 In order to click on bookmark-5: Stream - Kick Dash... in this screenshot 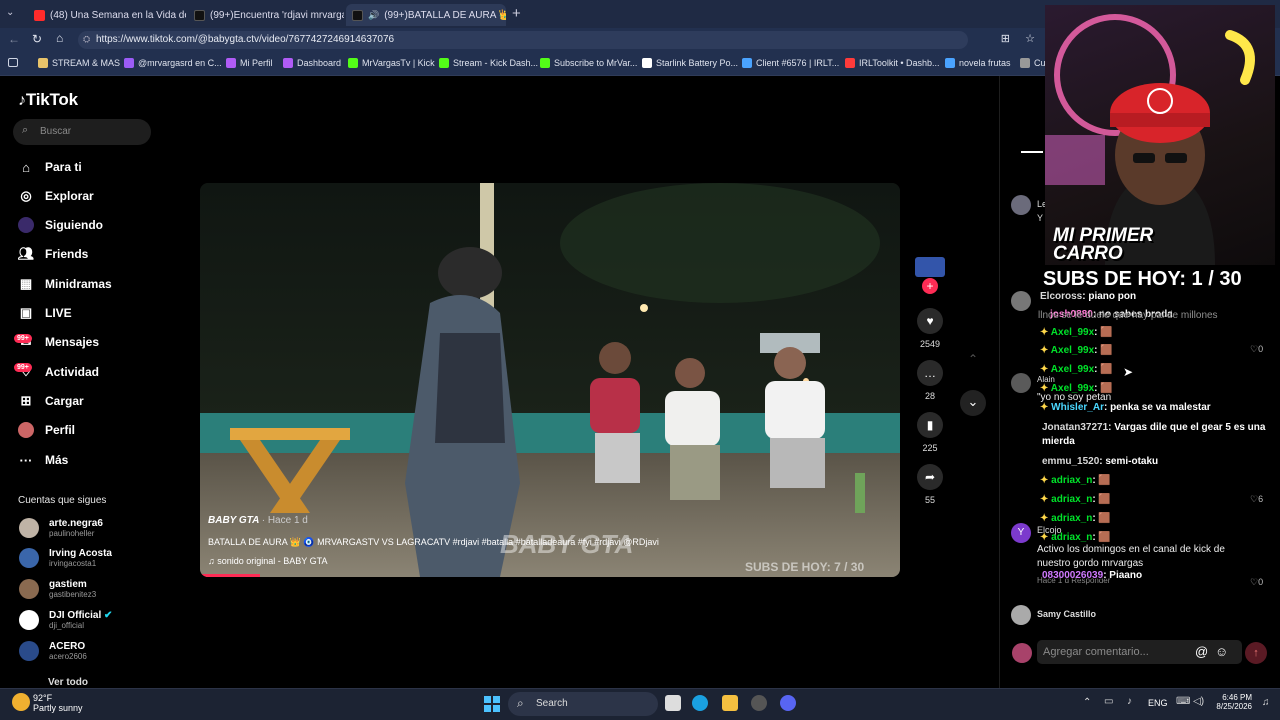, I will do `click(488, 63)`.